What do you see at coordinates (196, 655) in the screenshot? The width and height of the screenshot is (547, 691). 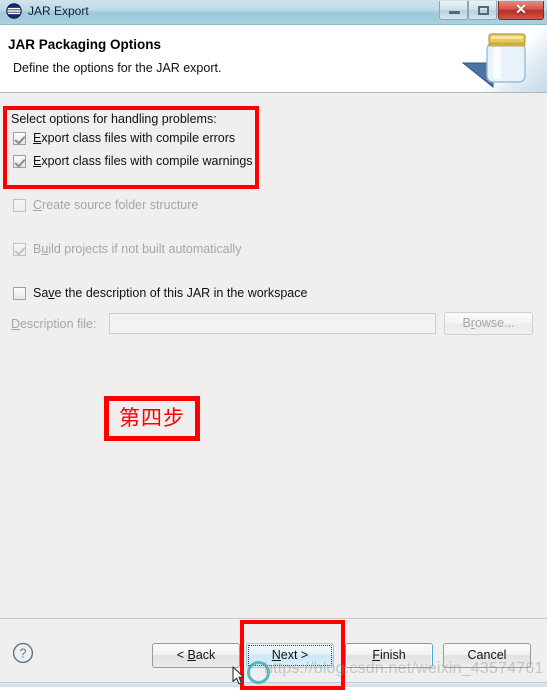 I see `back-button: < Back` at bounding box center [196, 655].